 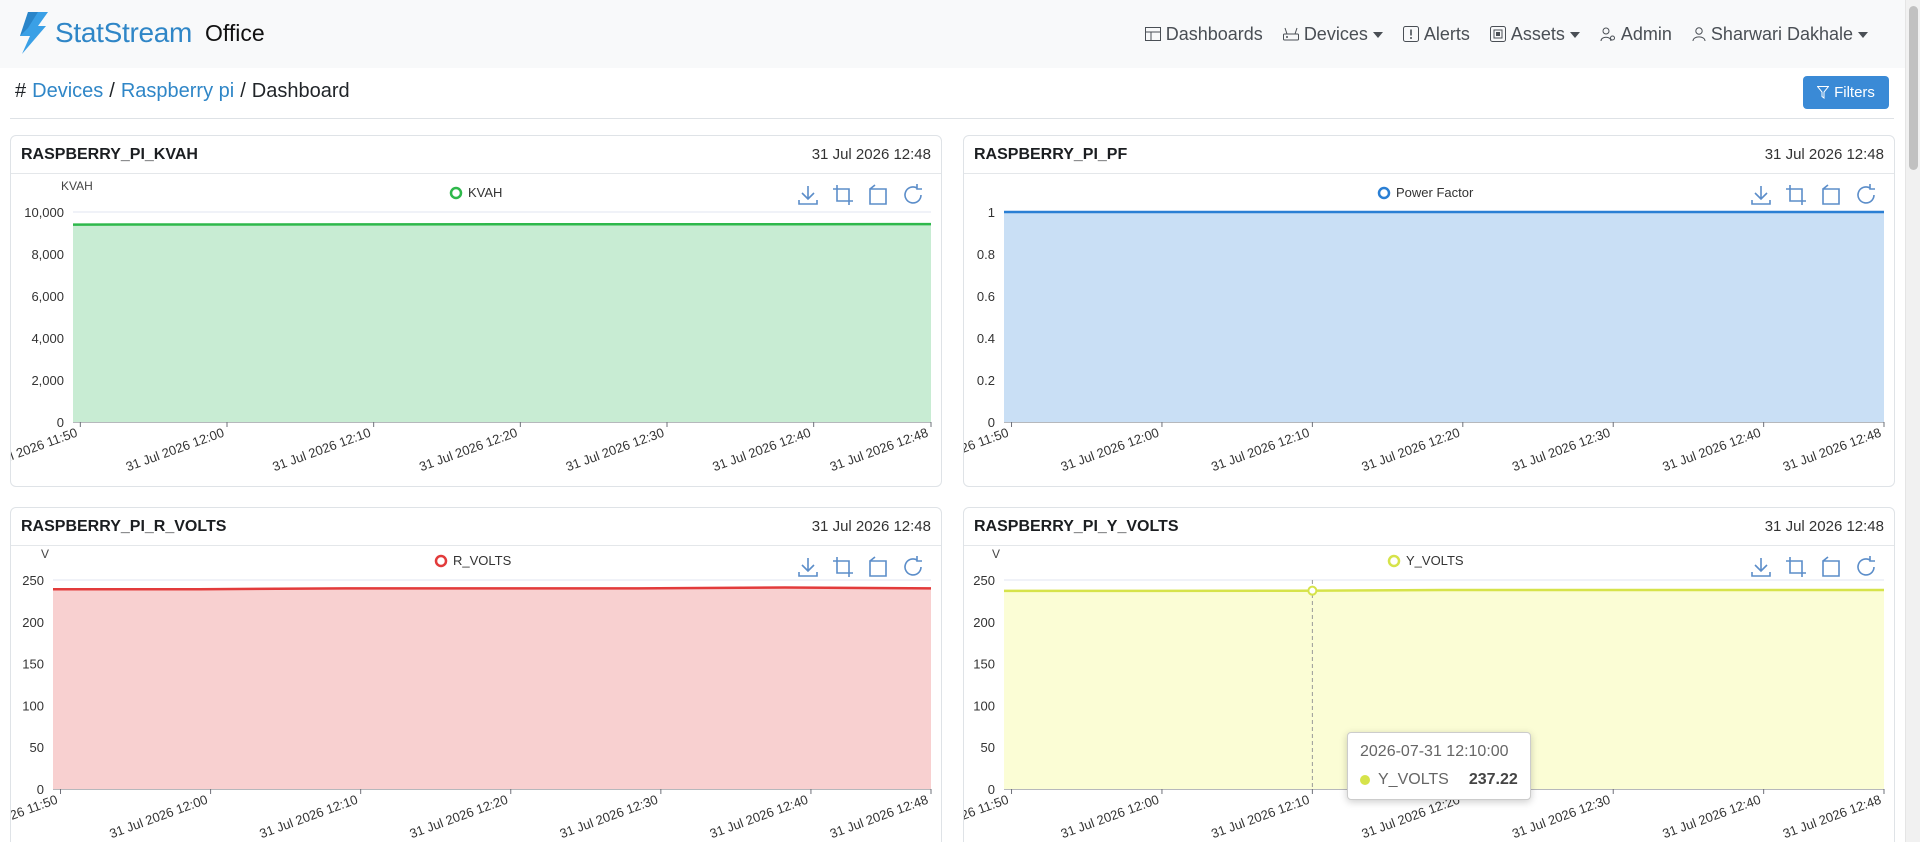 What do you see at coordinates (984, 705) in the screenshot?
I see `y-tick-label: 100` at bounding box center [984, 705].